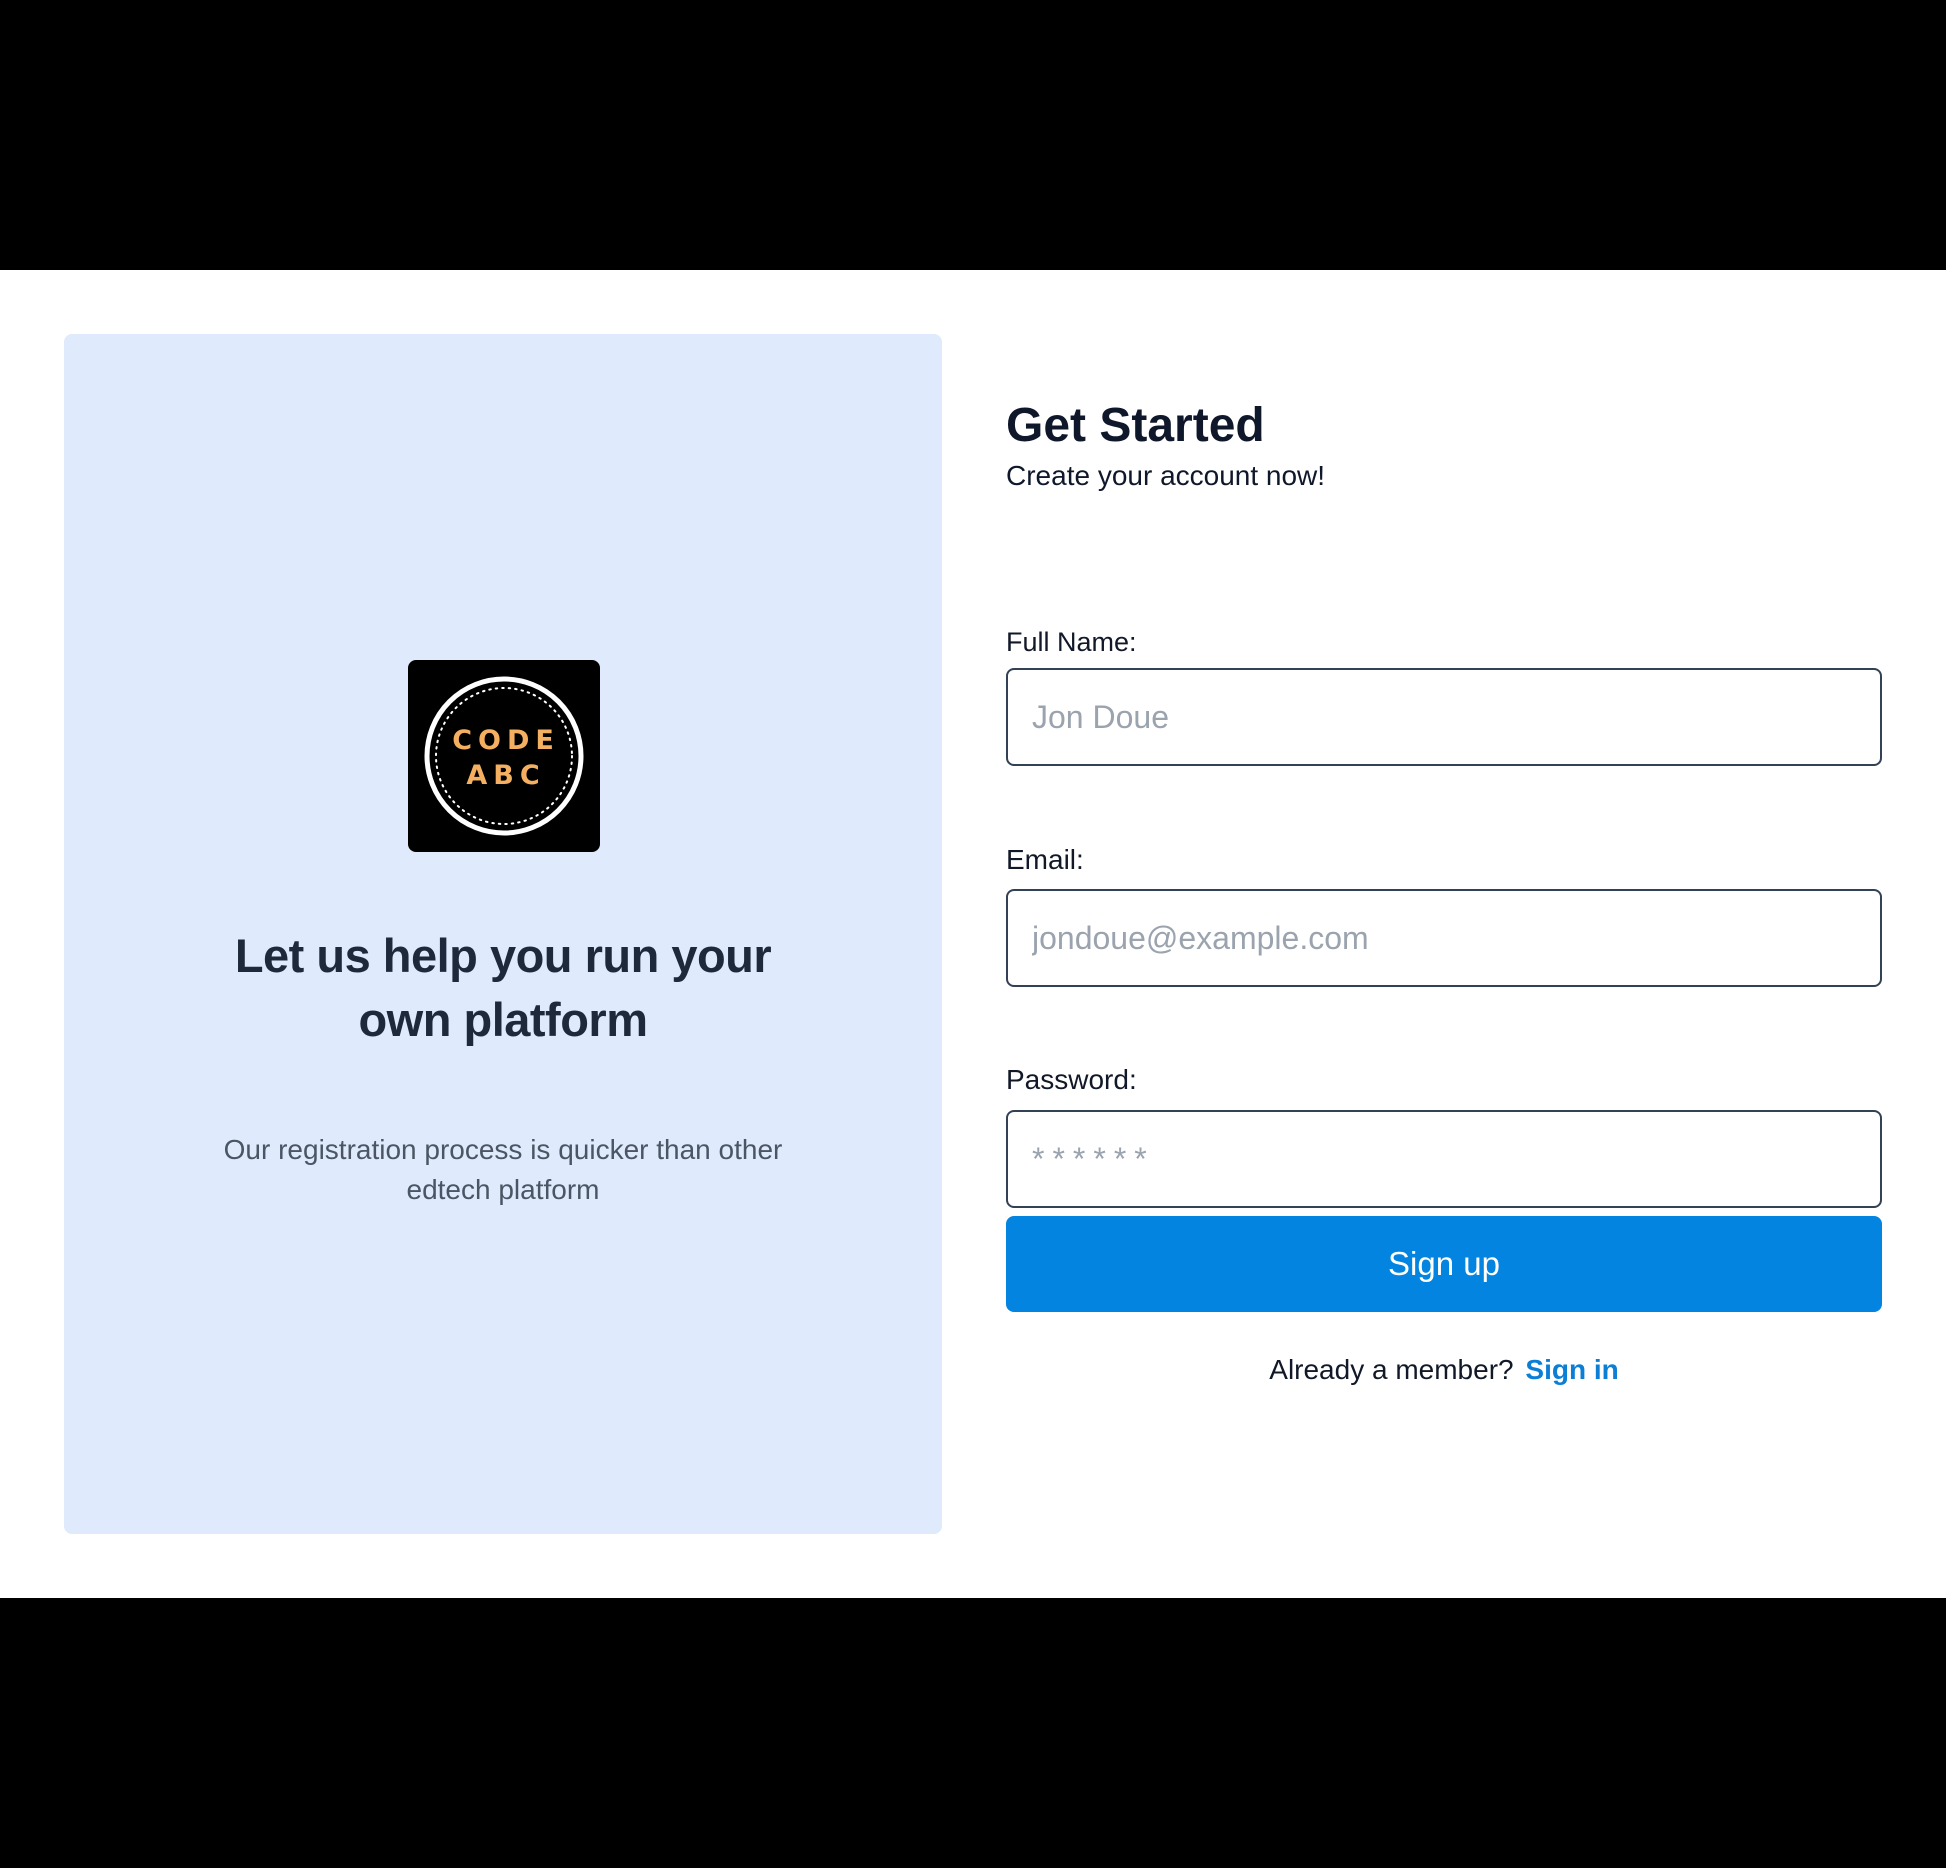 The width and height of the screenshot is (1946, 1868). I want to click on bottom-letterbox, so click(973, 1733).